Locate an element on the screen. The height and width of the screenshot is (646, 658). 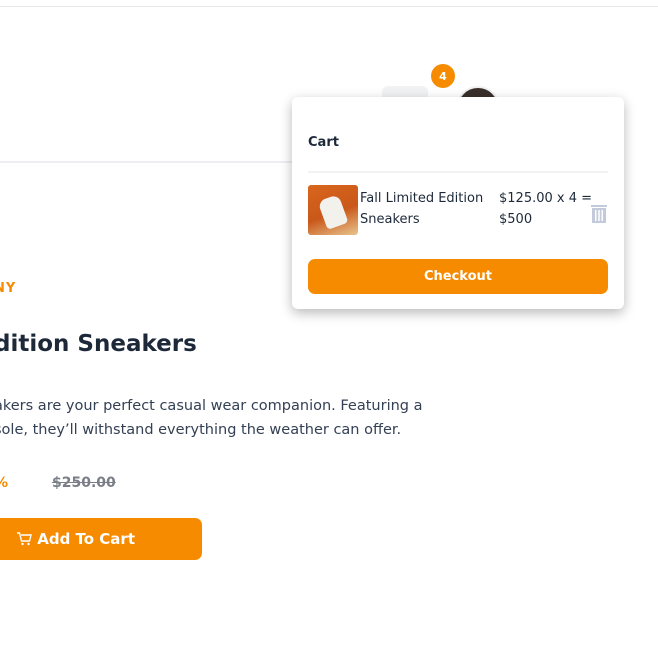
trash-icon is located at coordinates (599, 214).